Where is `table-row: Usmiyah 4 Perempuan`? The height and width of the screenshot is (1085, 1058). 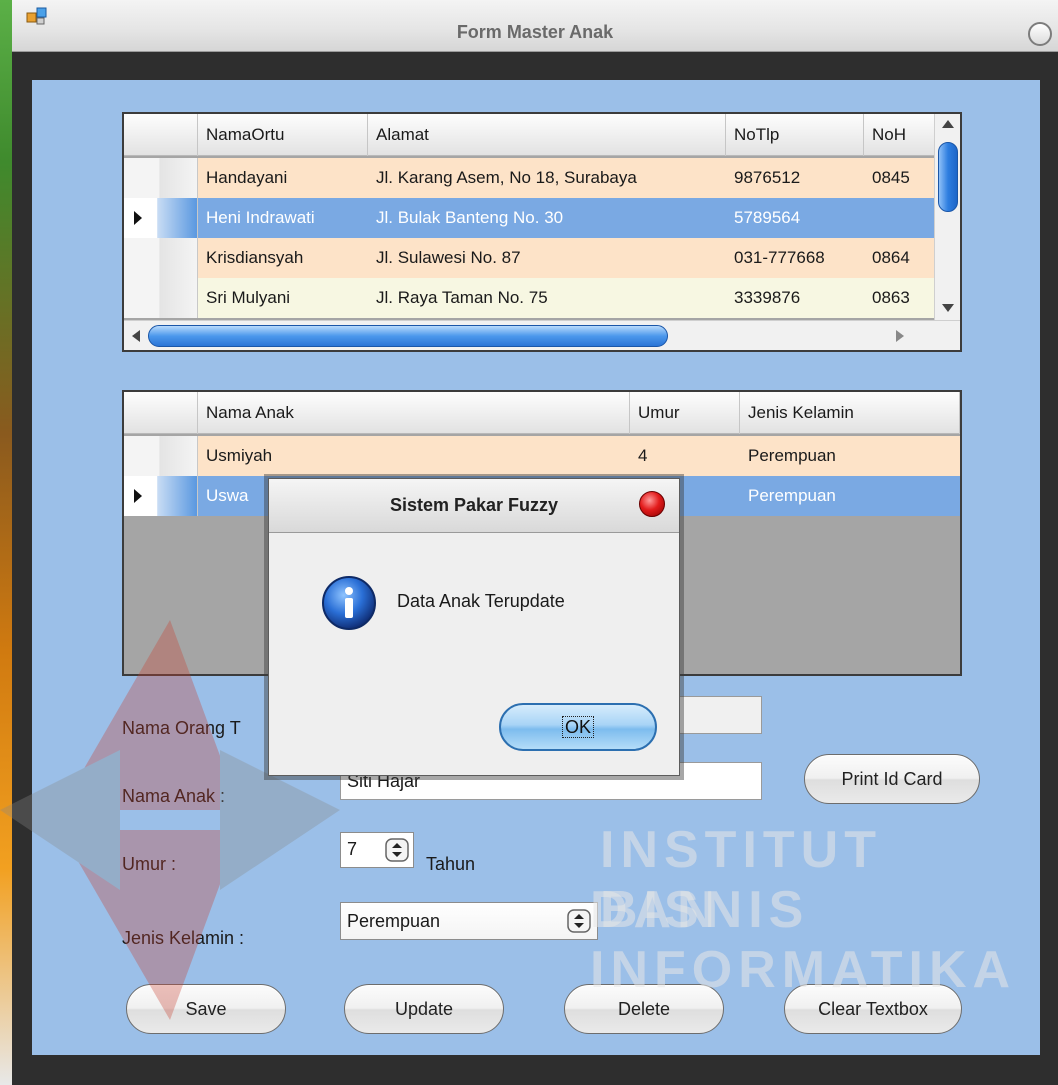
table-row: Usmiyah 4 Perempuan is located at coordinates (542, 456).